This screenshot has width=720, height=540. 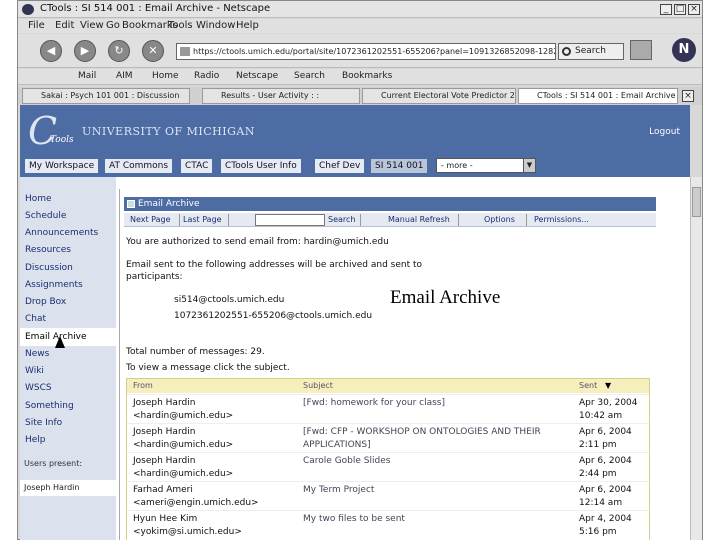 What do you see at coordinates (62, 166) in the screenshot?
I see `site-tab-my-workspace: My Workspace` at bounding box center [62, 166].